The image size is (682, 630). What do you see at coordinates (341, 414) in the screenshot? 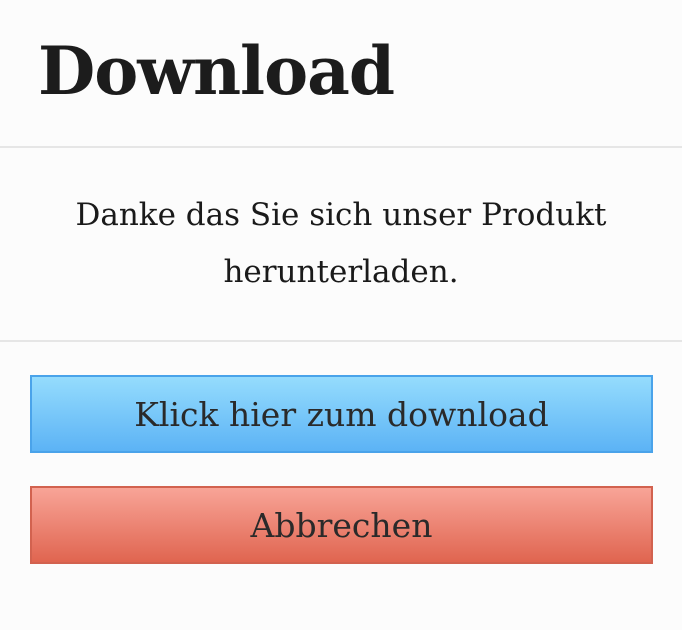
I see `download-button: Klick hier zum download` at bounding box center [341, 414].